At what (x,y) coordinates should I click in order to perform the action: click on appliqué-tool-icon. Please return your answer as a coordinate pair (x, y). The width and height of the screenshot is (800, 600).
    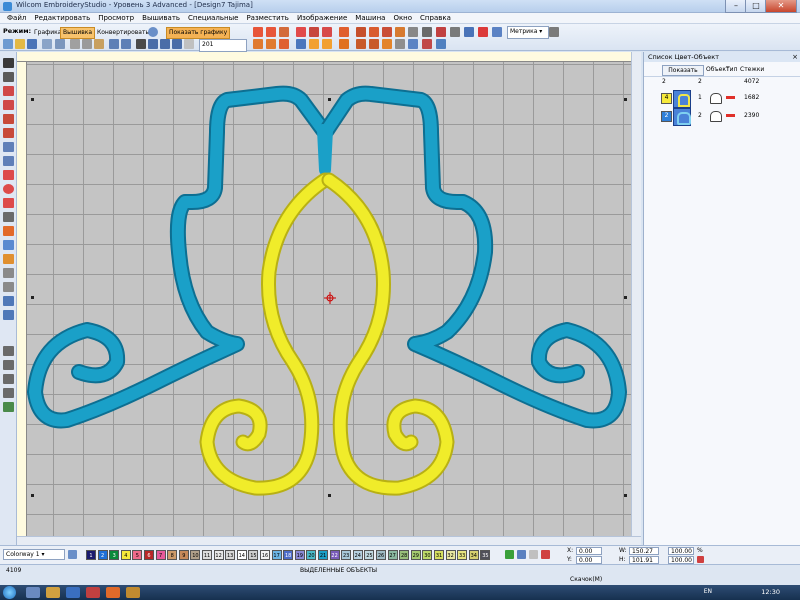
    Looking at the image, I should click on (8, 245).